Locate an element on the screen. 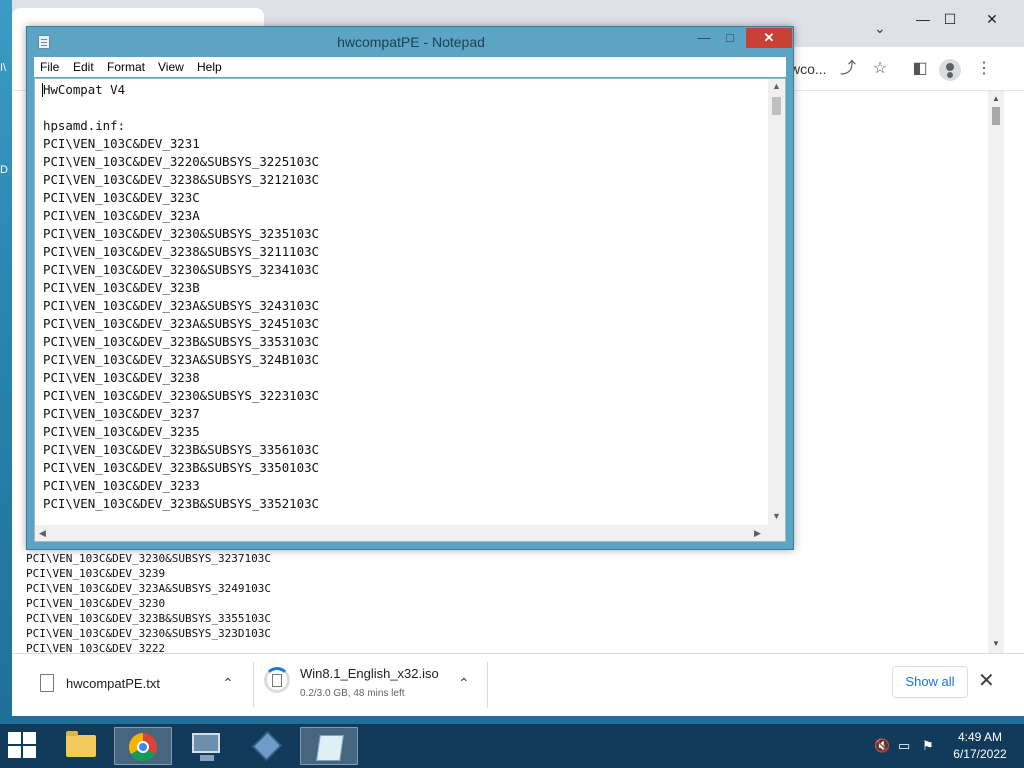 The width and height of the screenshot is (1024, 768). taskbar-chrome is located at coordinates (143, 746).